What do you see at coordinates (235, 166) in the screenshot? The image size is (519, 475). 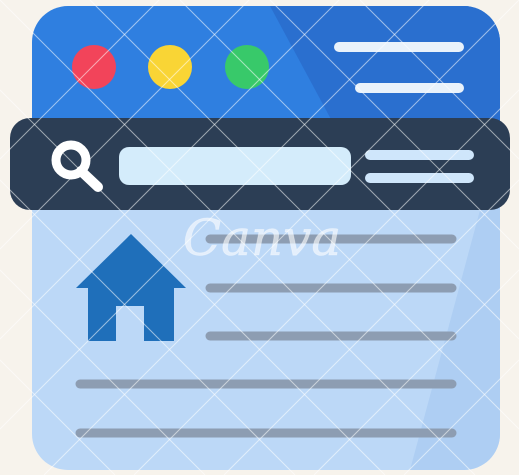 I see `address-field` at bounding box center [235, 166].